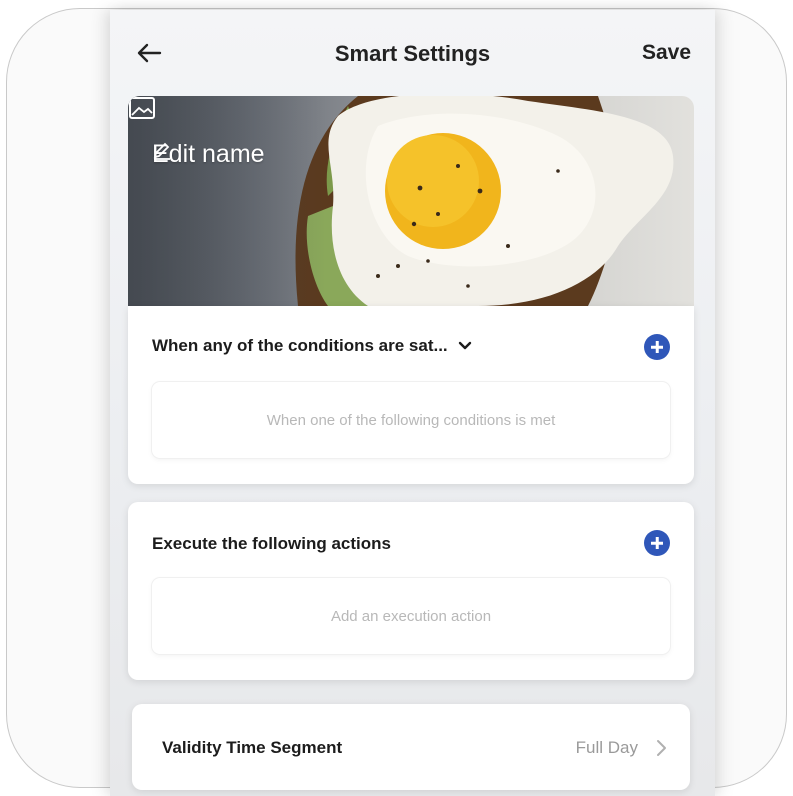 The width and height of the screenshot is (793, 796). I want to click on add-action-button, so click(657, 543).